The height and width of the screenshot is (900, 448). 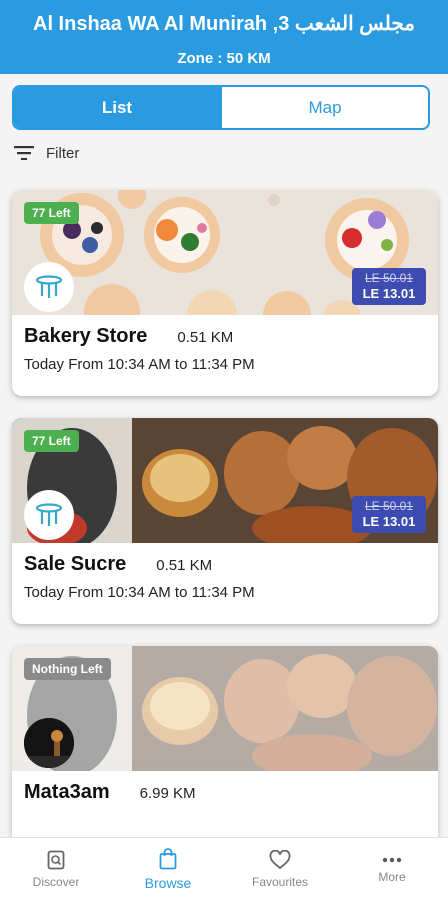 What do you see at coordinates (392, 876) in the screenshot?
I see `nav-more-label: More` at bounding box center [392, 876].